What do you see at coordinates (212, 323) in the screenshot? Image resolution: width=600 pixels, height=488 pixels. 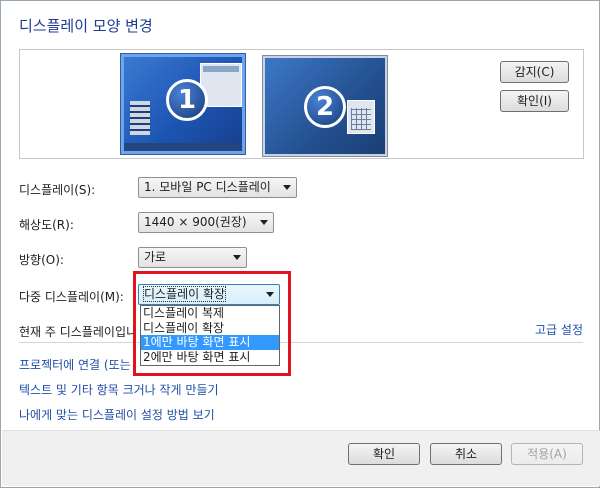 I see `annotation-highlight-box` at bounding box center [212, 323].